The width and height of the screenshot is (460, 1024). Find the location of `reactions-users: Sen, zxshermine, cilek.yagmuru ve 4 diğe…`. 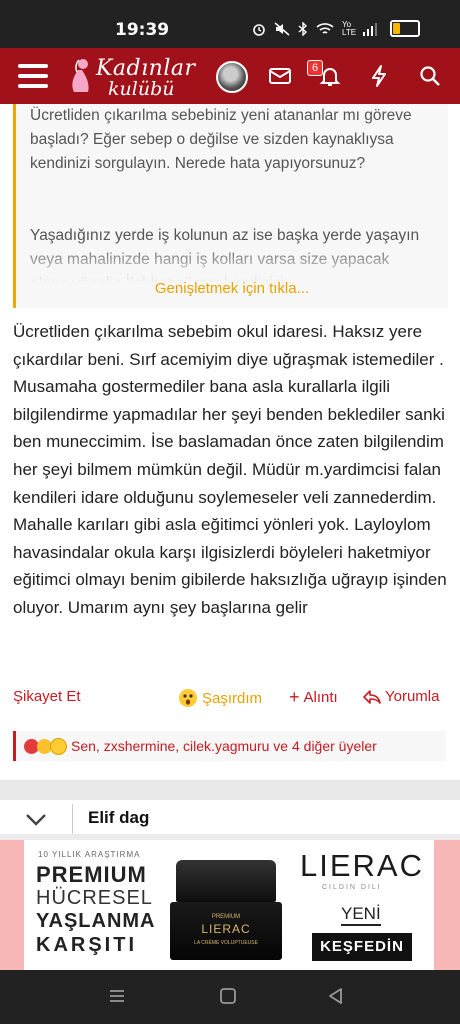

reactions-users: Sen, zxshermine, cilek.yagmuru ve 4 diğe… is located at coordinates (224, 746).